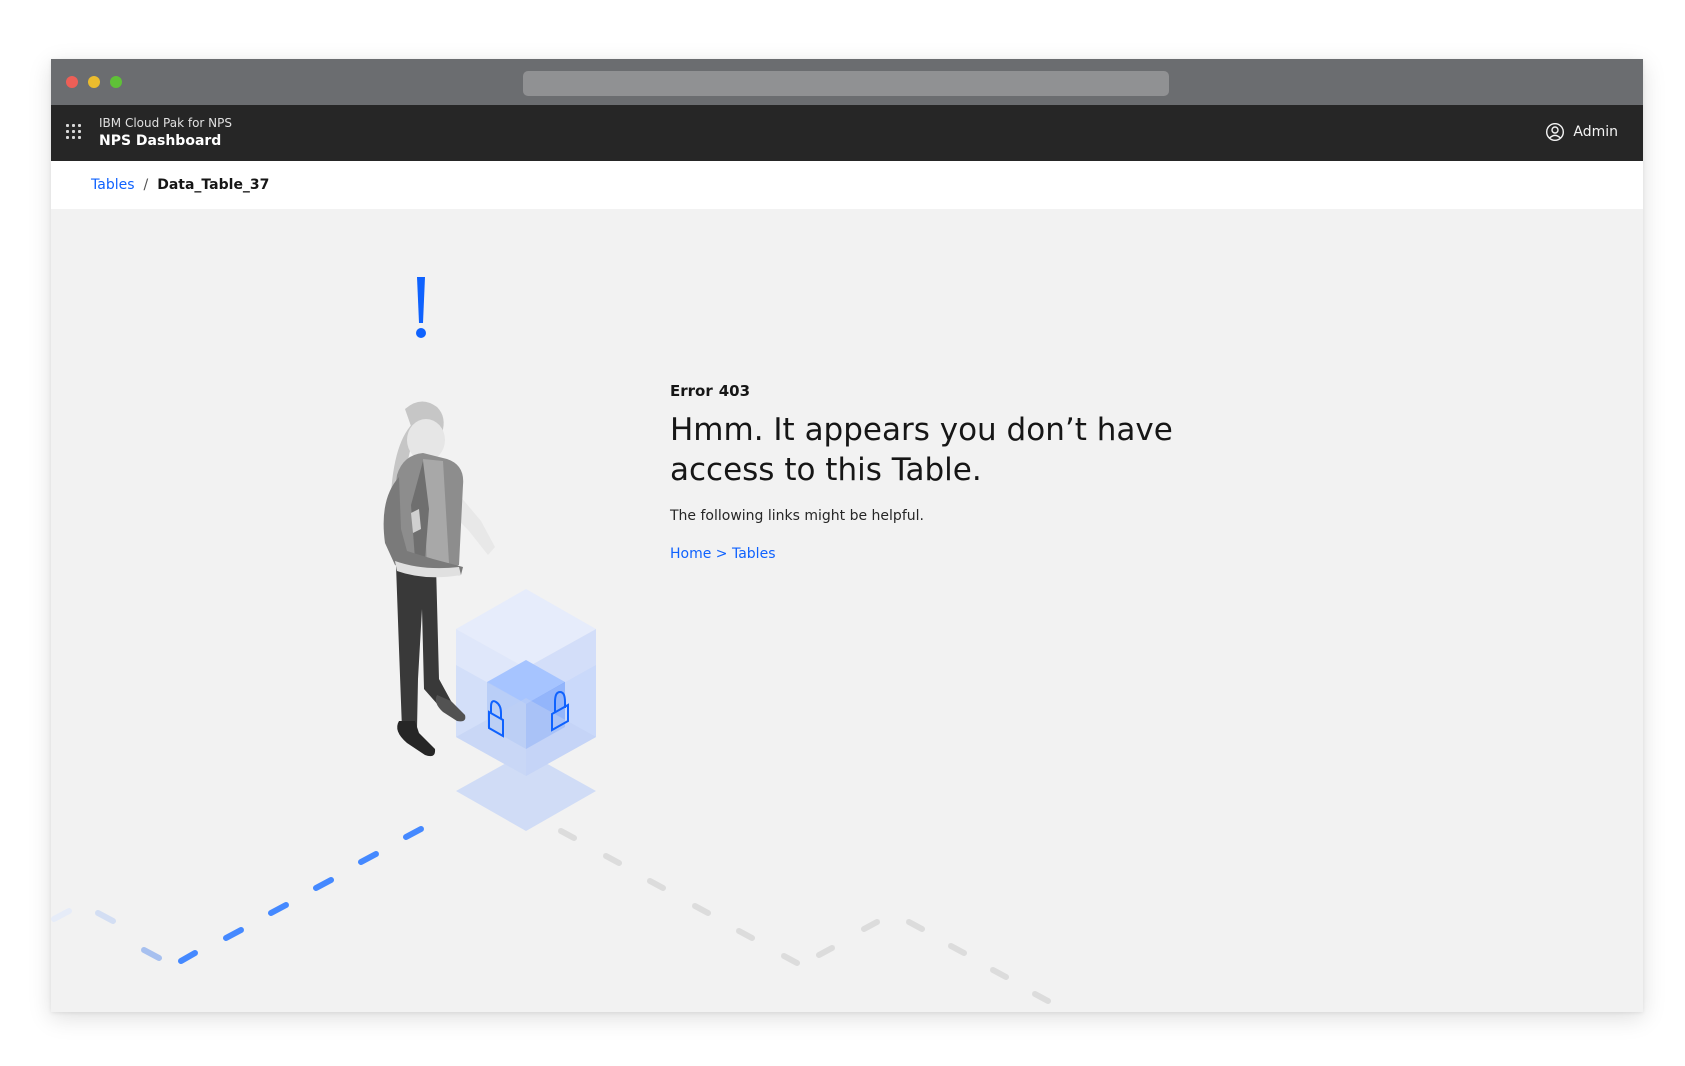 This screenshot has height=1066, width=1685. Describe the element at coordinates (797, 516) in the screenshot. I see `error-help-text: The following links might be helpful.` at that location.